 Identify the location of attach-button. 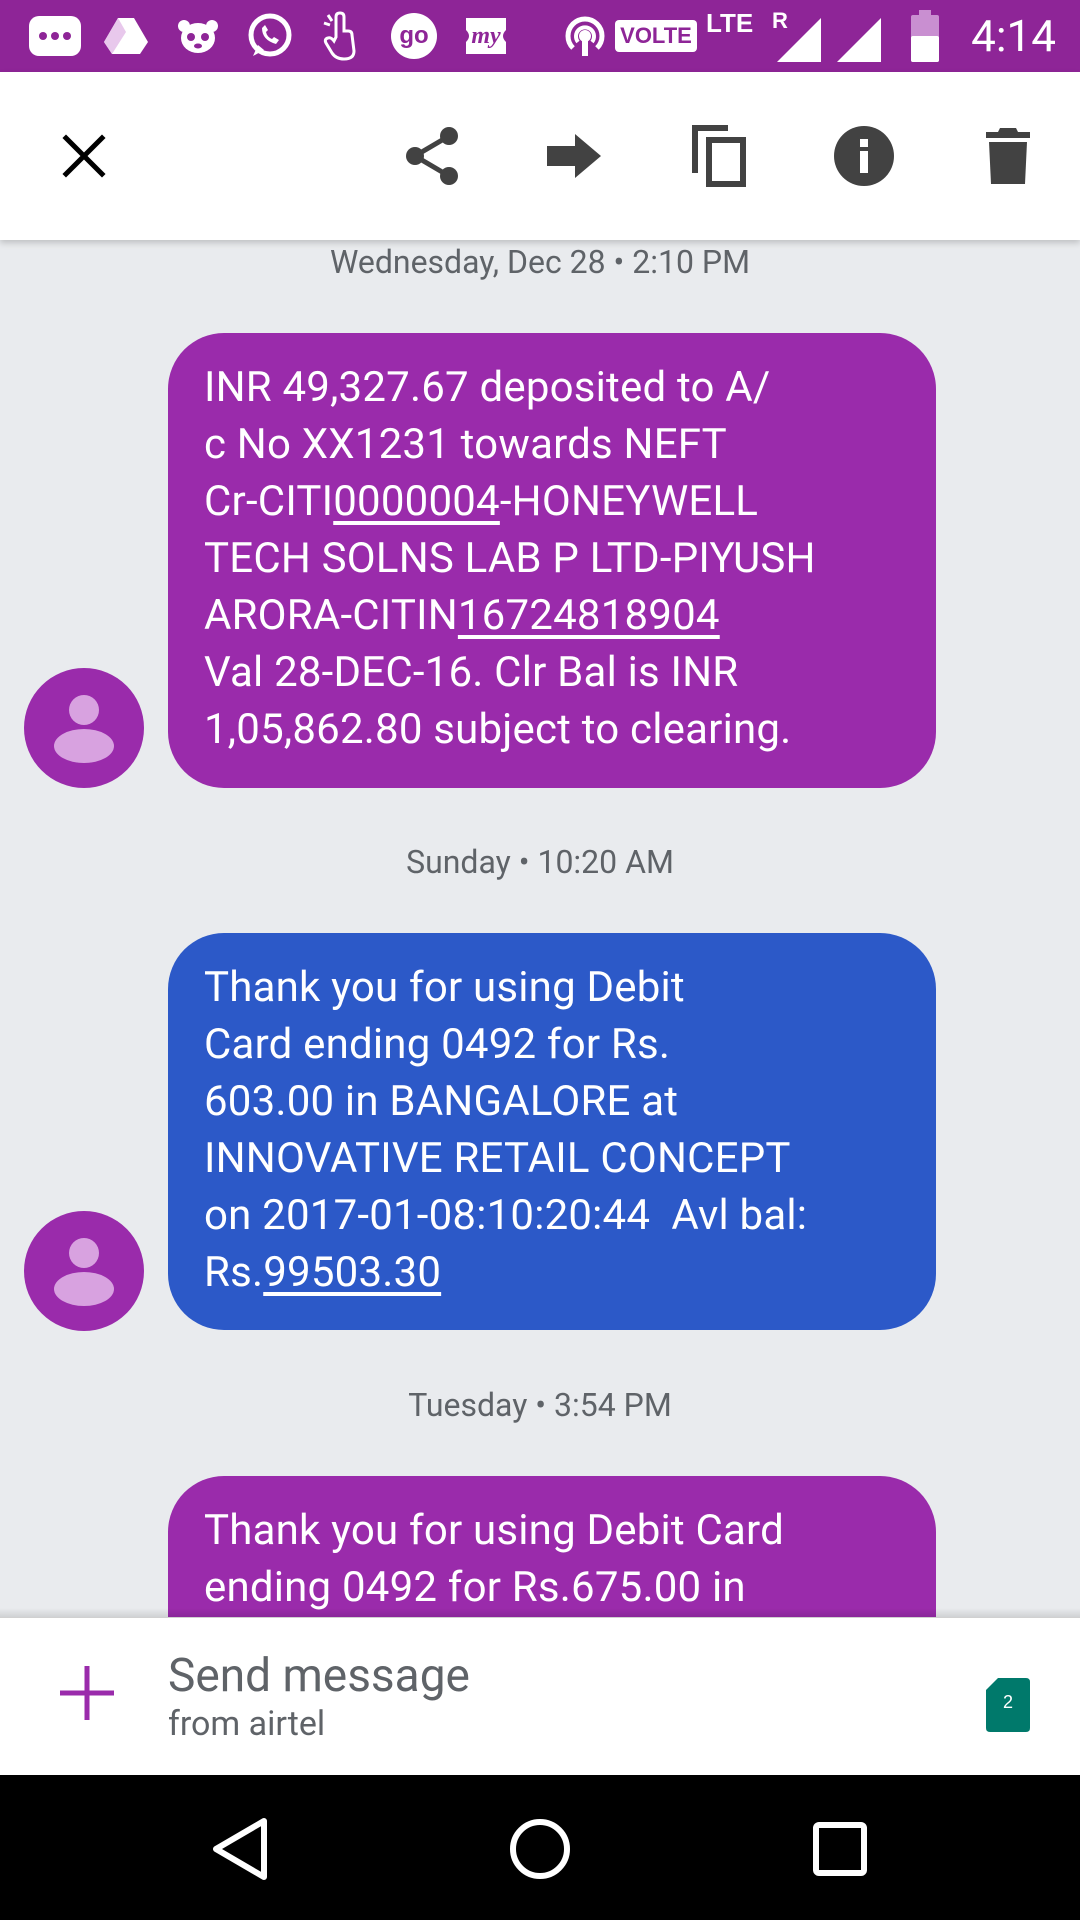
(87, 1693).